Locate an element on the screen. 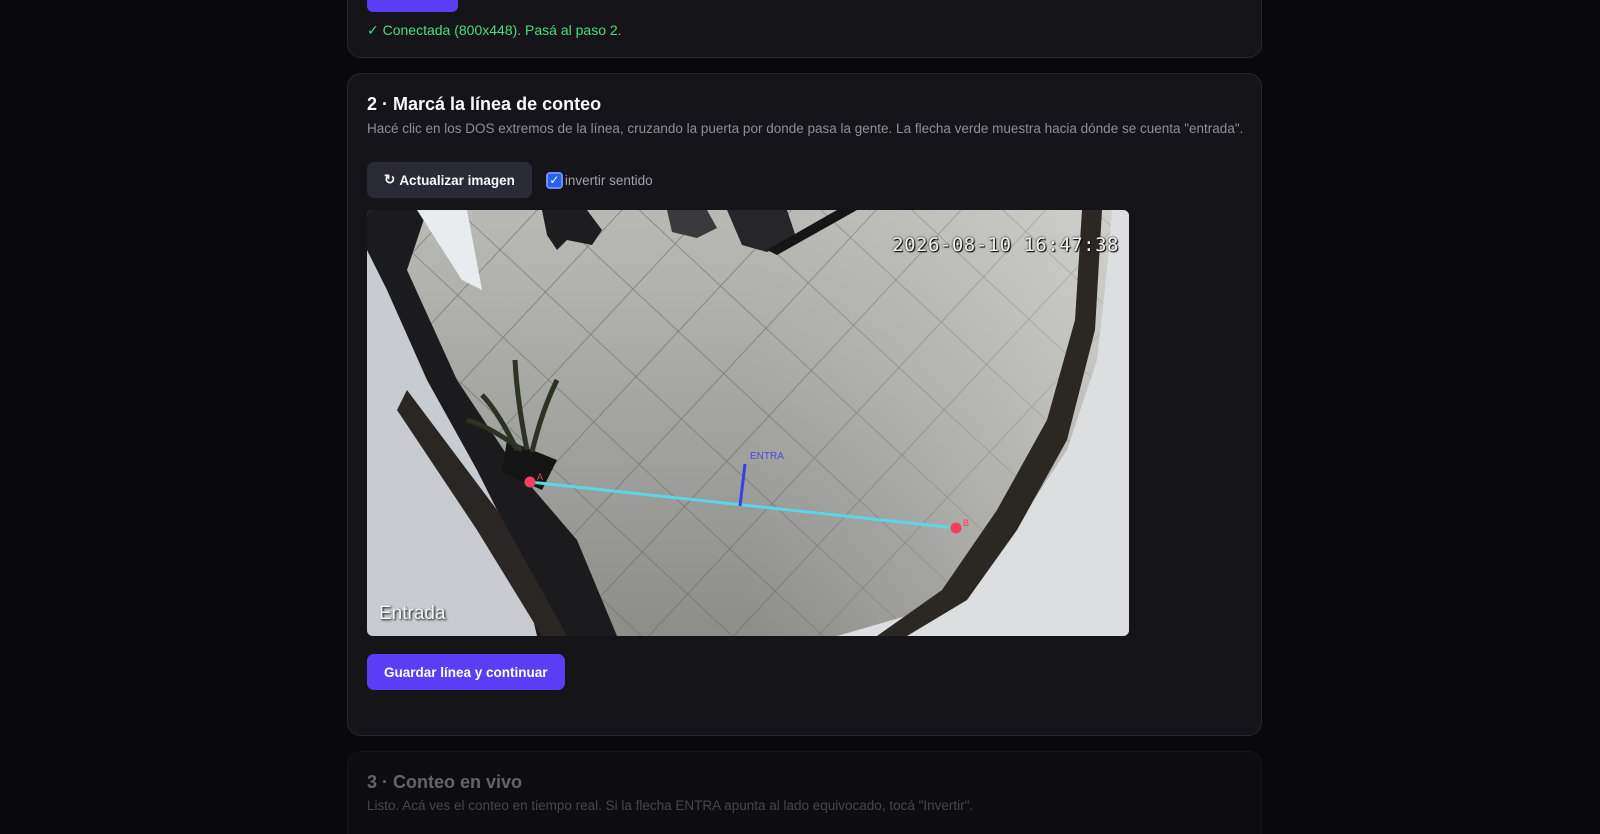 This screenshot has height=834, width=1600. step-2-title: 2 · Marcá la línea de conteo is located at coordinates (484, 104).